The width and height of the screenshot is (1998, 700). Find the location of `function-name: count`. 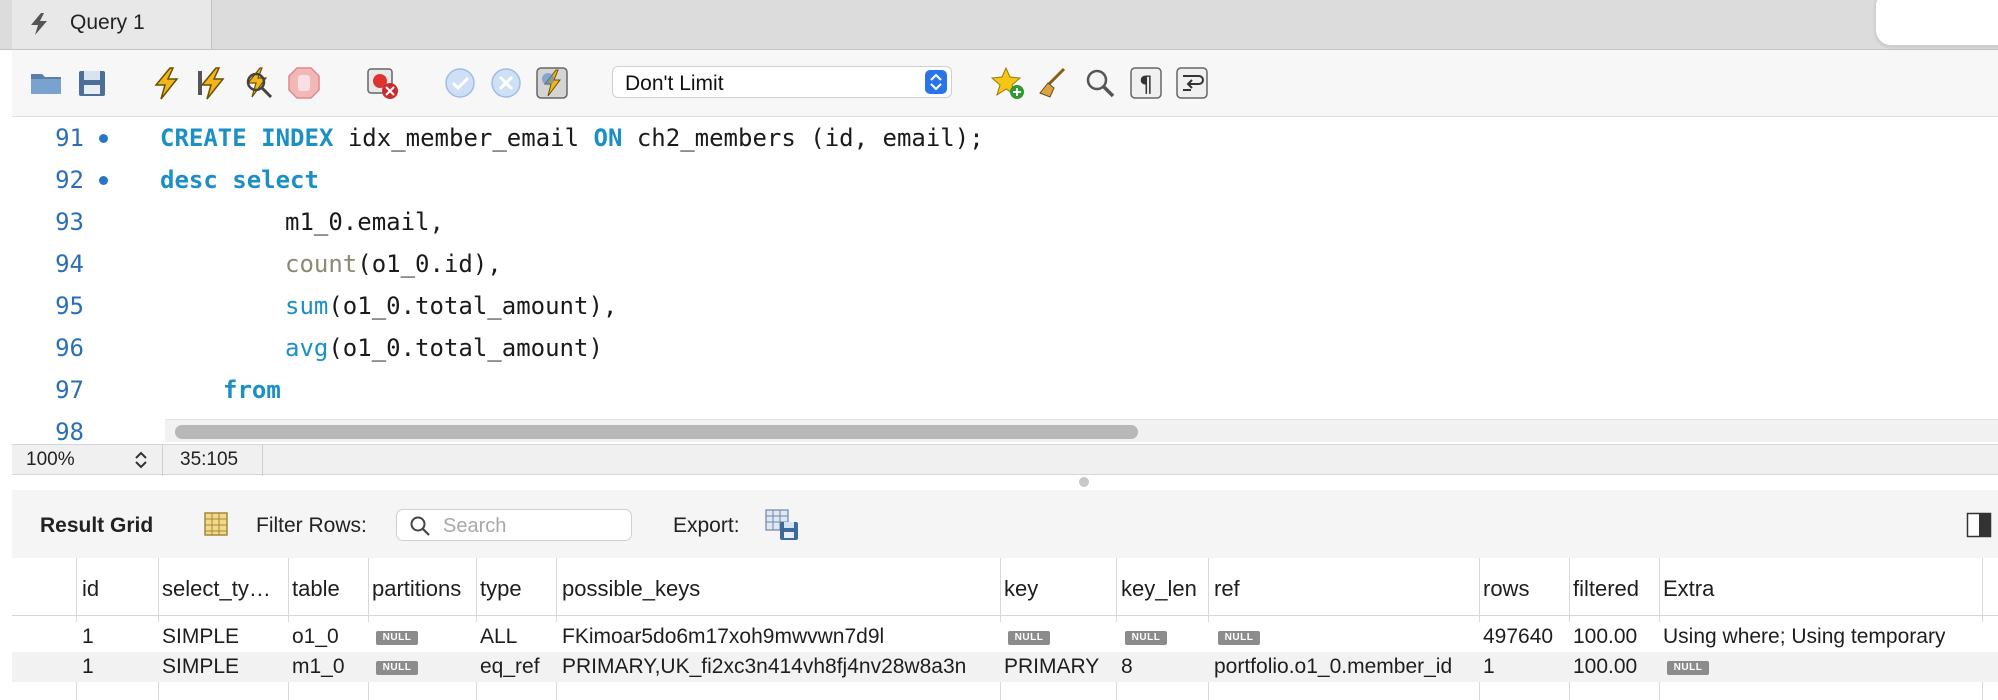

function-name: count is located at coordinates (321, 264).